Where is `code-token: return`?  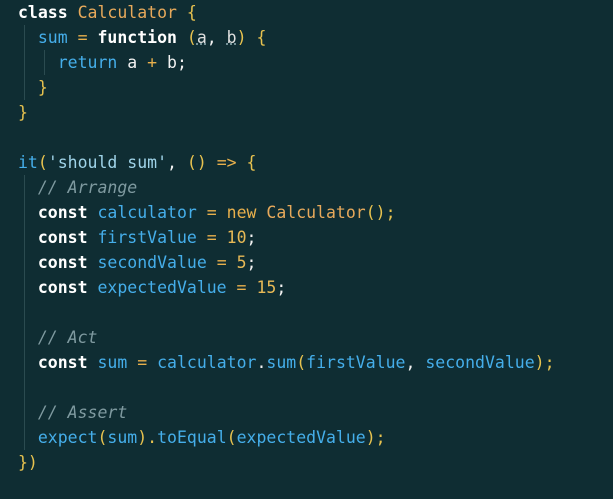
code-token: return is located at coordinates (87, 62).